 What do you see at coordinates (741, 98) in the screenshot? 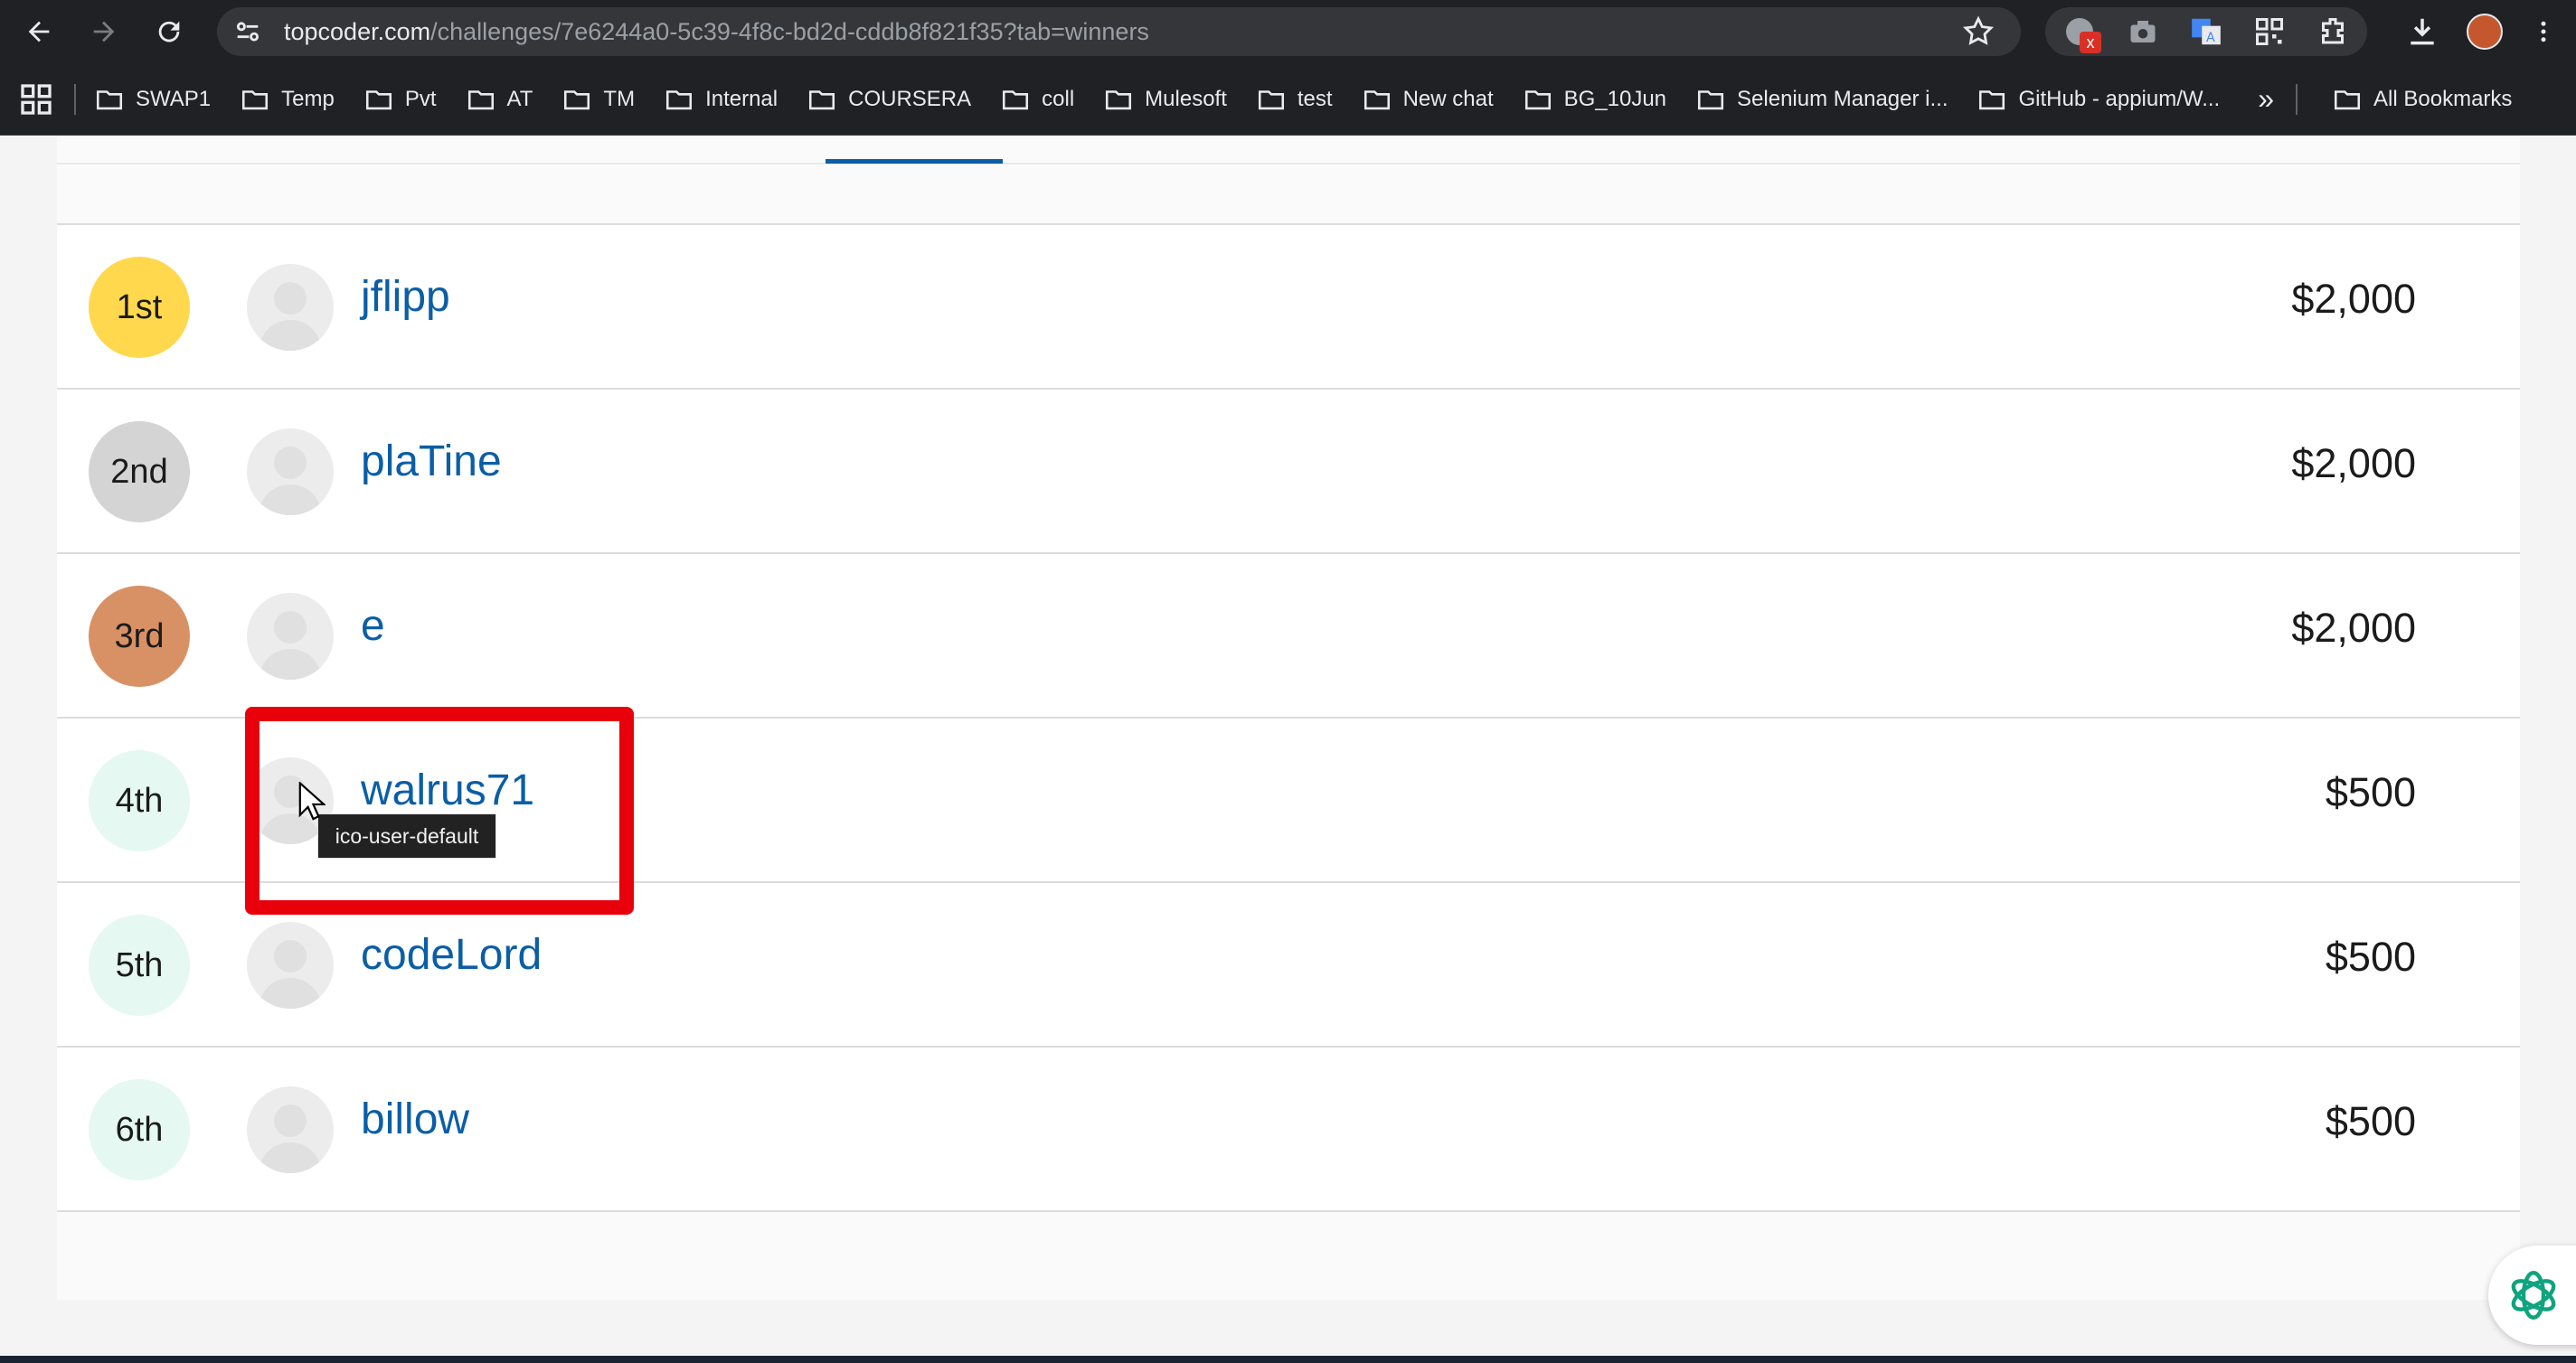
I see `bookmark-label: Internal` at bounding box center [741, 98].